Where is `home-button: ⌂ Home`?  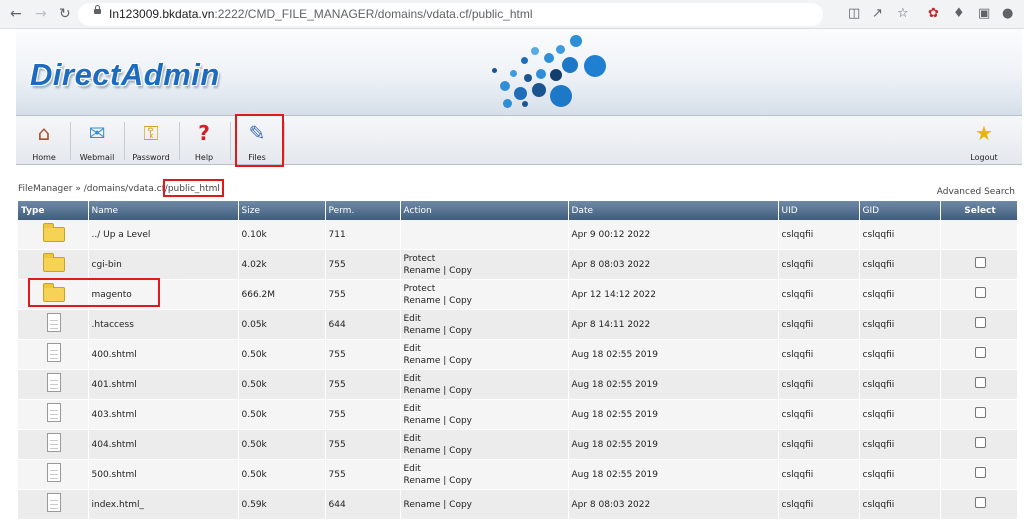 home-button: ⌂ Home is located at coordinates (44, 140).